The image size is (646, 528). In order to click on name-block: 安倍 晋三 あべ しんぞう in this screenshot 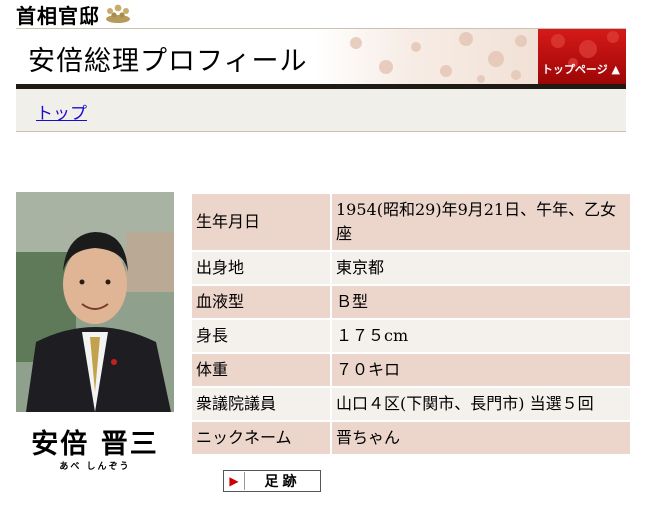, I will do `click(95, 447)`.